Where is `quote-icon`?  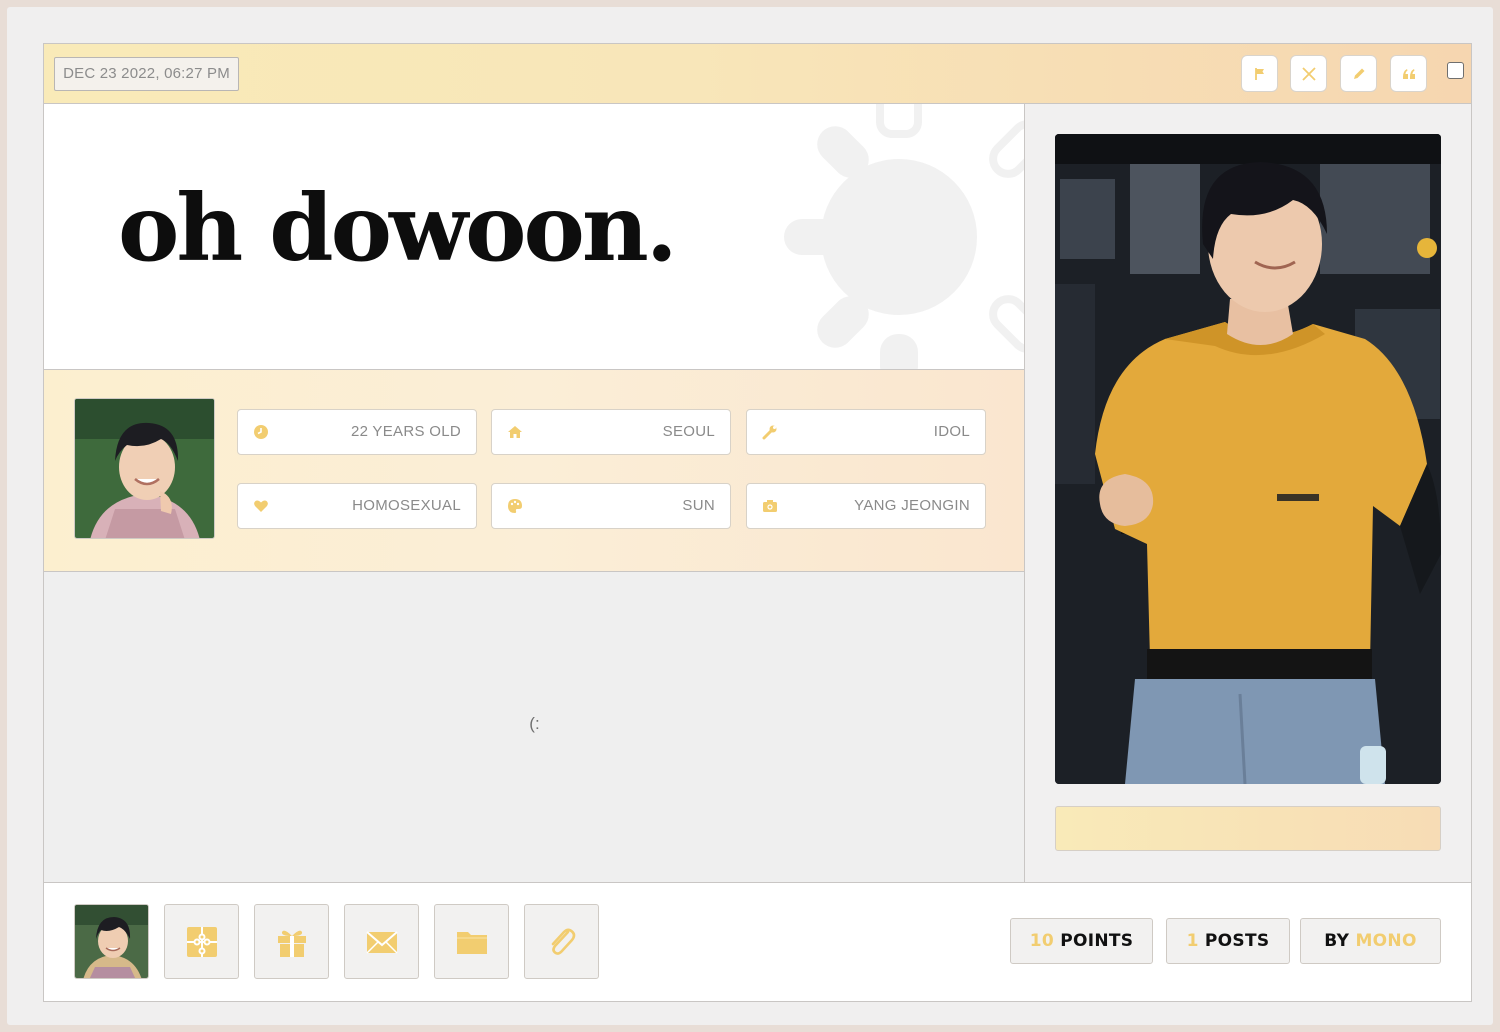 quote-icon is located at coordinates (1408, 73).